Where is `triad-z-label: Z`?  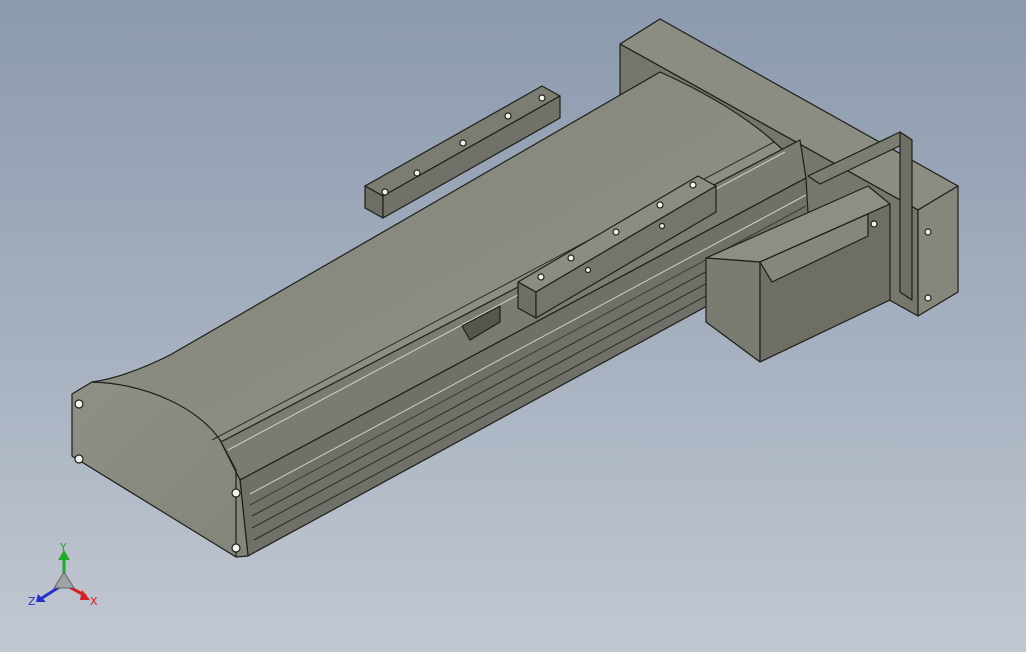 triad-z-label: Z is located at coordinates (32, 601).